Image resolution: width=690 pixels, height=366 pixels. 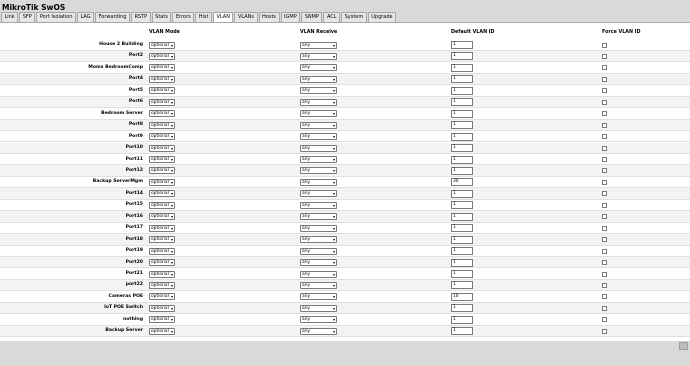 I want to click on tab-acl: ACL, so click(x=332, y=17).